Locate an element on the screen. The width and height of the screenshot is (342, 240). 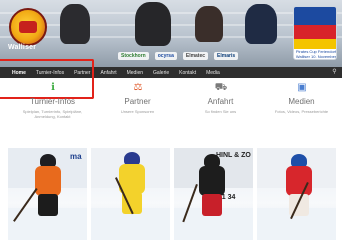
camera-icon: ▣ is located at coordinates (302, 87).